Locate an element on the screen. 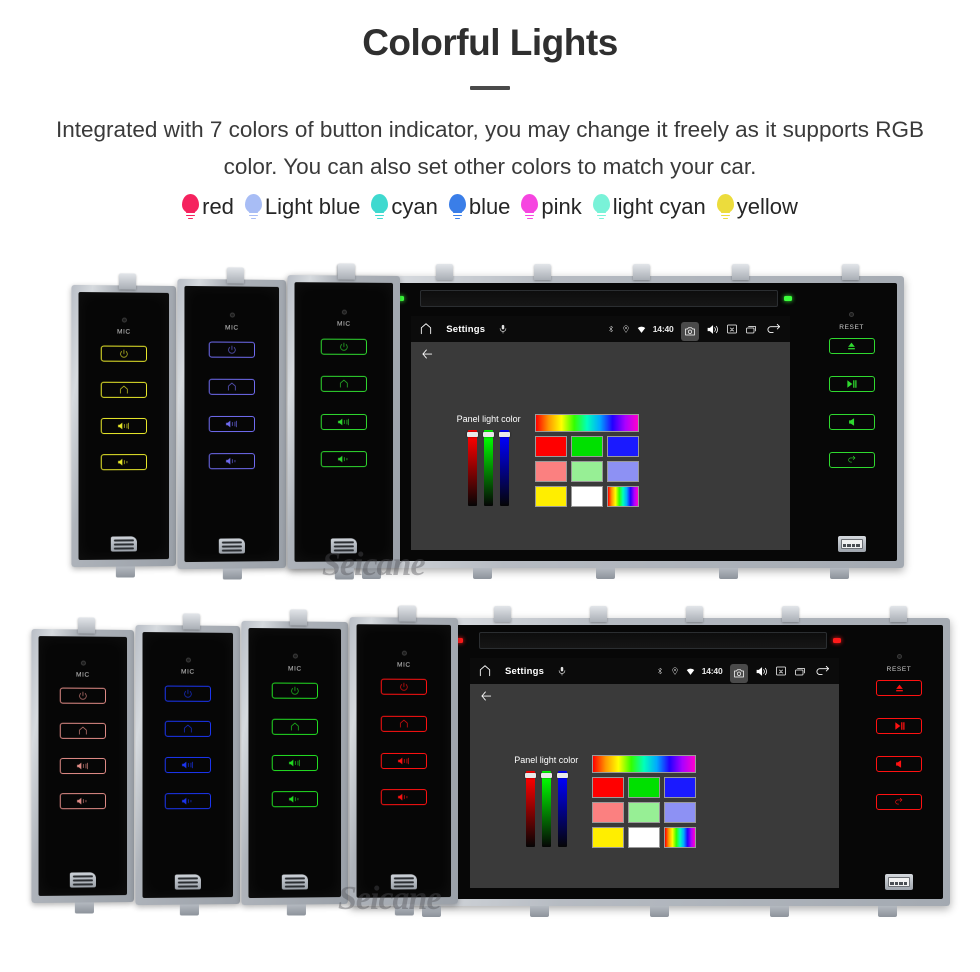 This screenshot has height=972, width=980. panel-blue: MIC is located at coordinates (187, 764).